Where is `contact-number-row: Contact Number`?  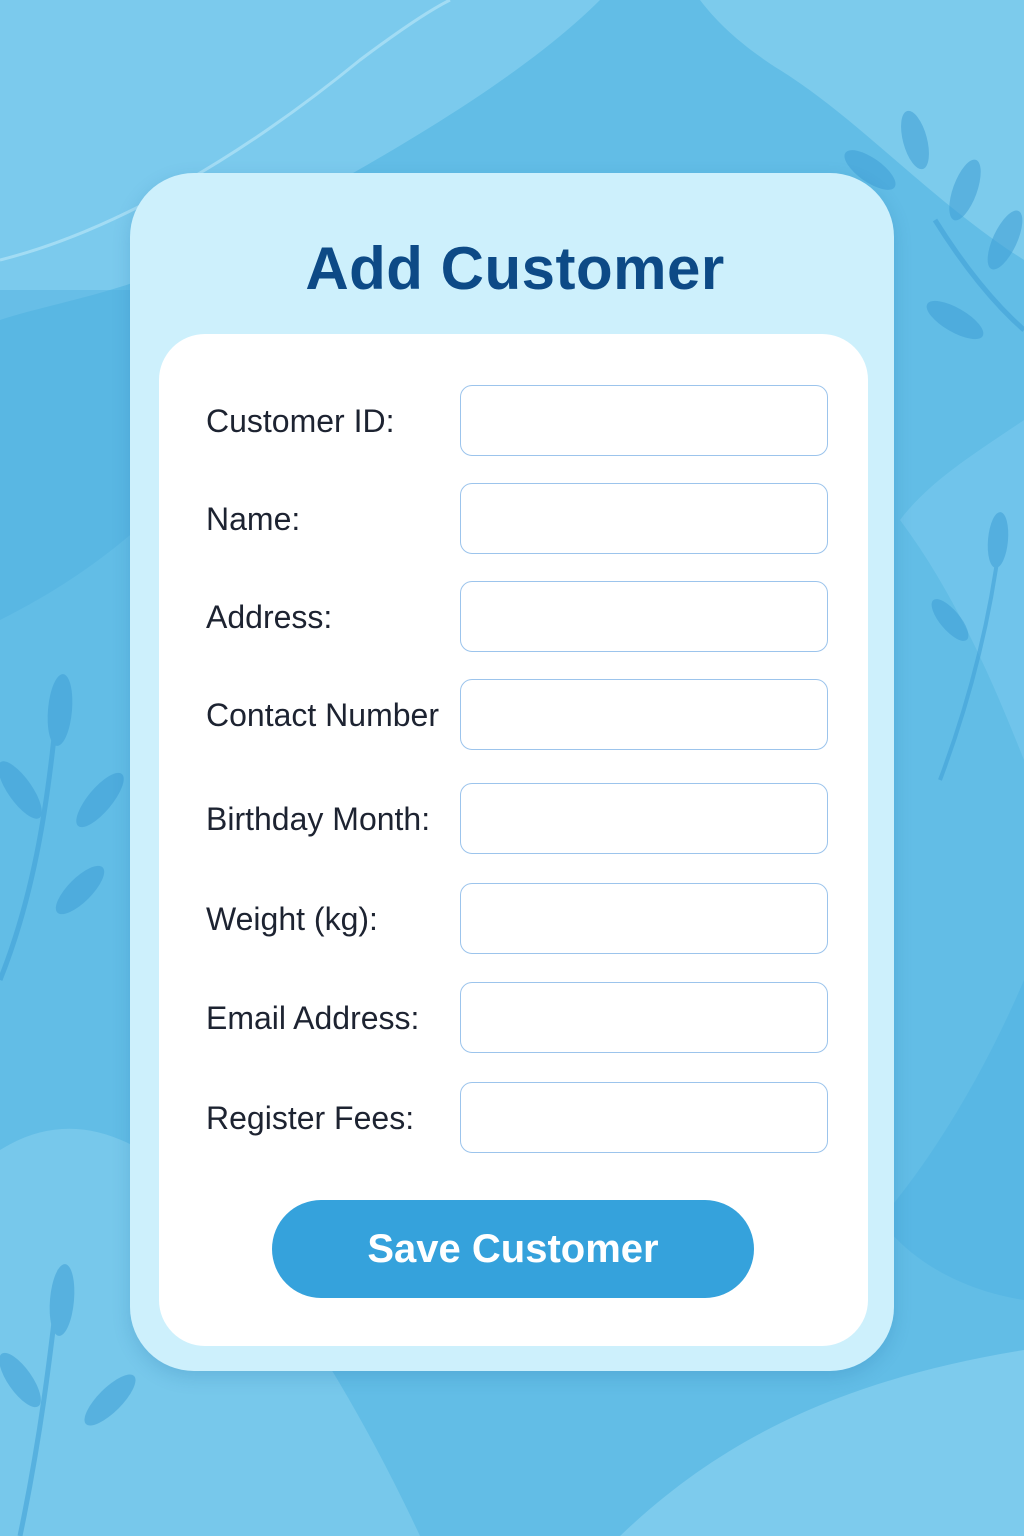
contact-number-row: Contact Number is located at coordinates (513, 715).